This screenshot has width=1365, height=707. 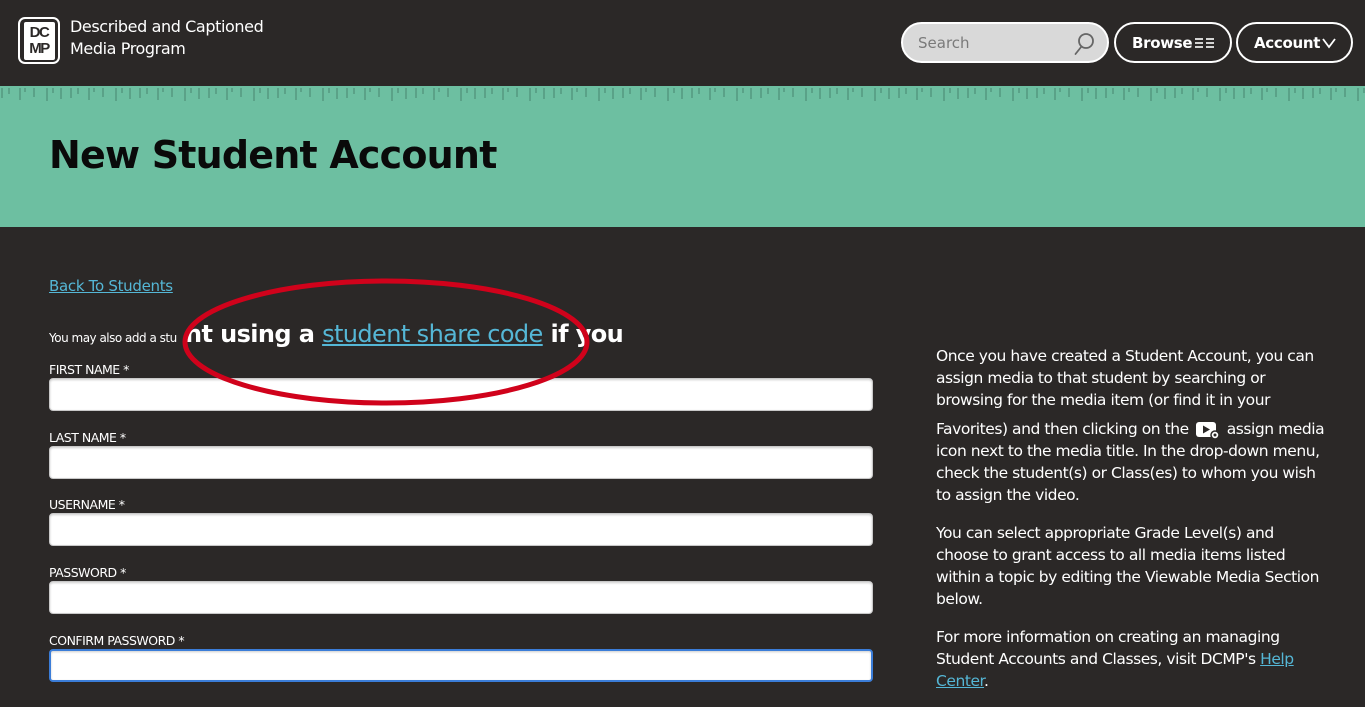 I want to click on browse-button: Browse, so click(x=1173, y=42).